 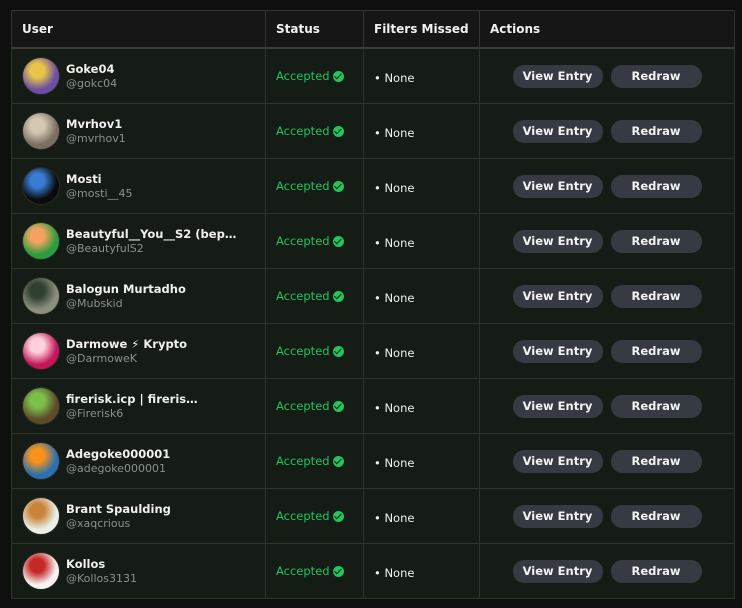 What do you see at coordinates (607, 29) in the screenshot?
I see `column-header-actions: Actions` at bounding box center [607, 29].